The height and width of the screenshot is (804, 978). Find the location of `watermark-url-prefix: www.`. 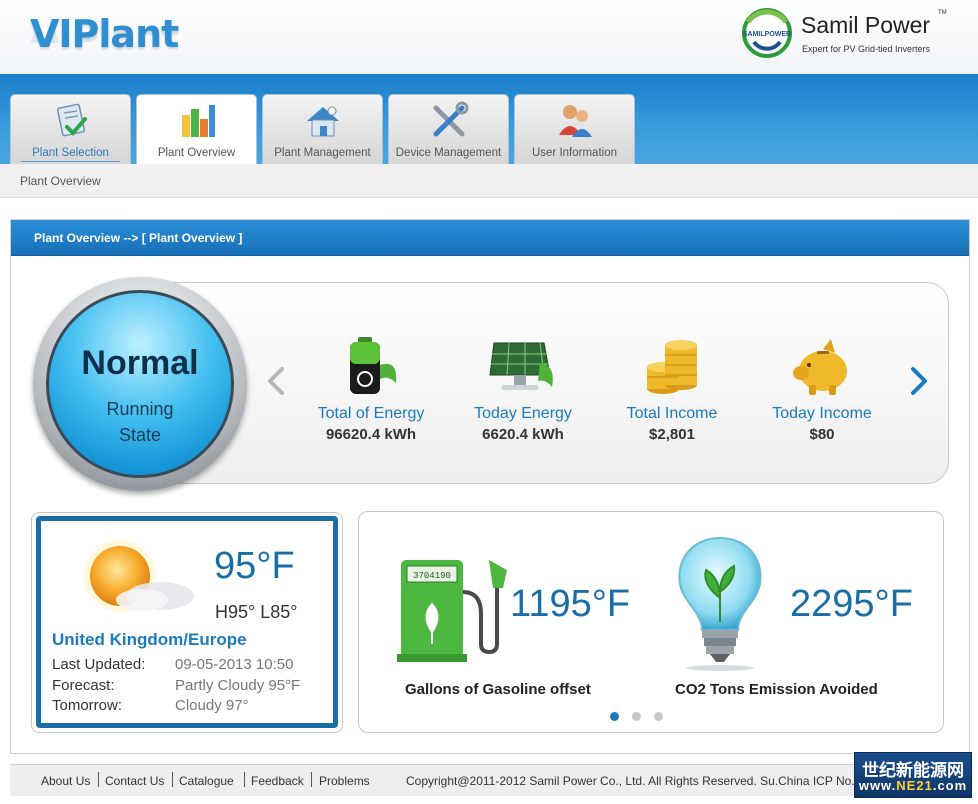

watermark-url-prefix: www. is located at coordinates (877, 785).